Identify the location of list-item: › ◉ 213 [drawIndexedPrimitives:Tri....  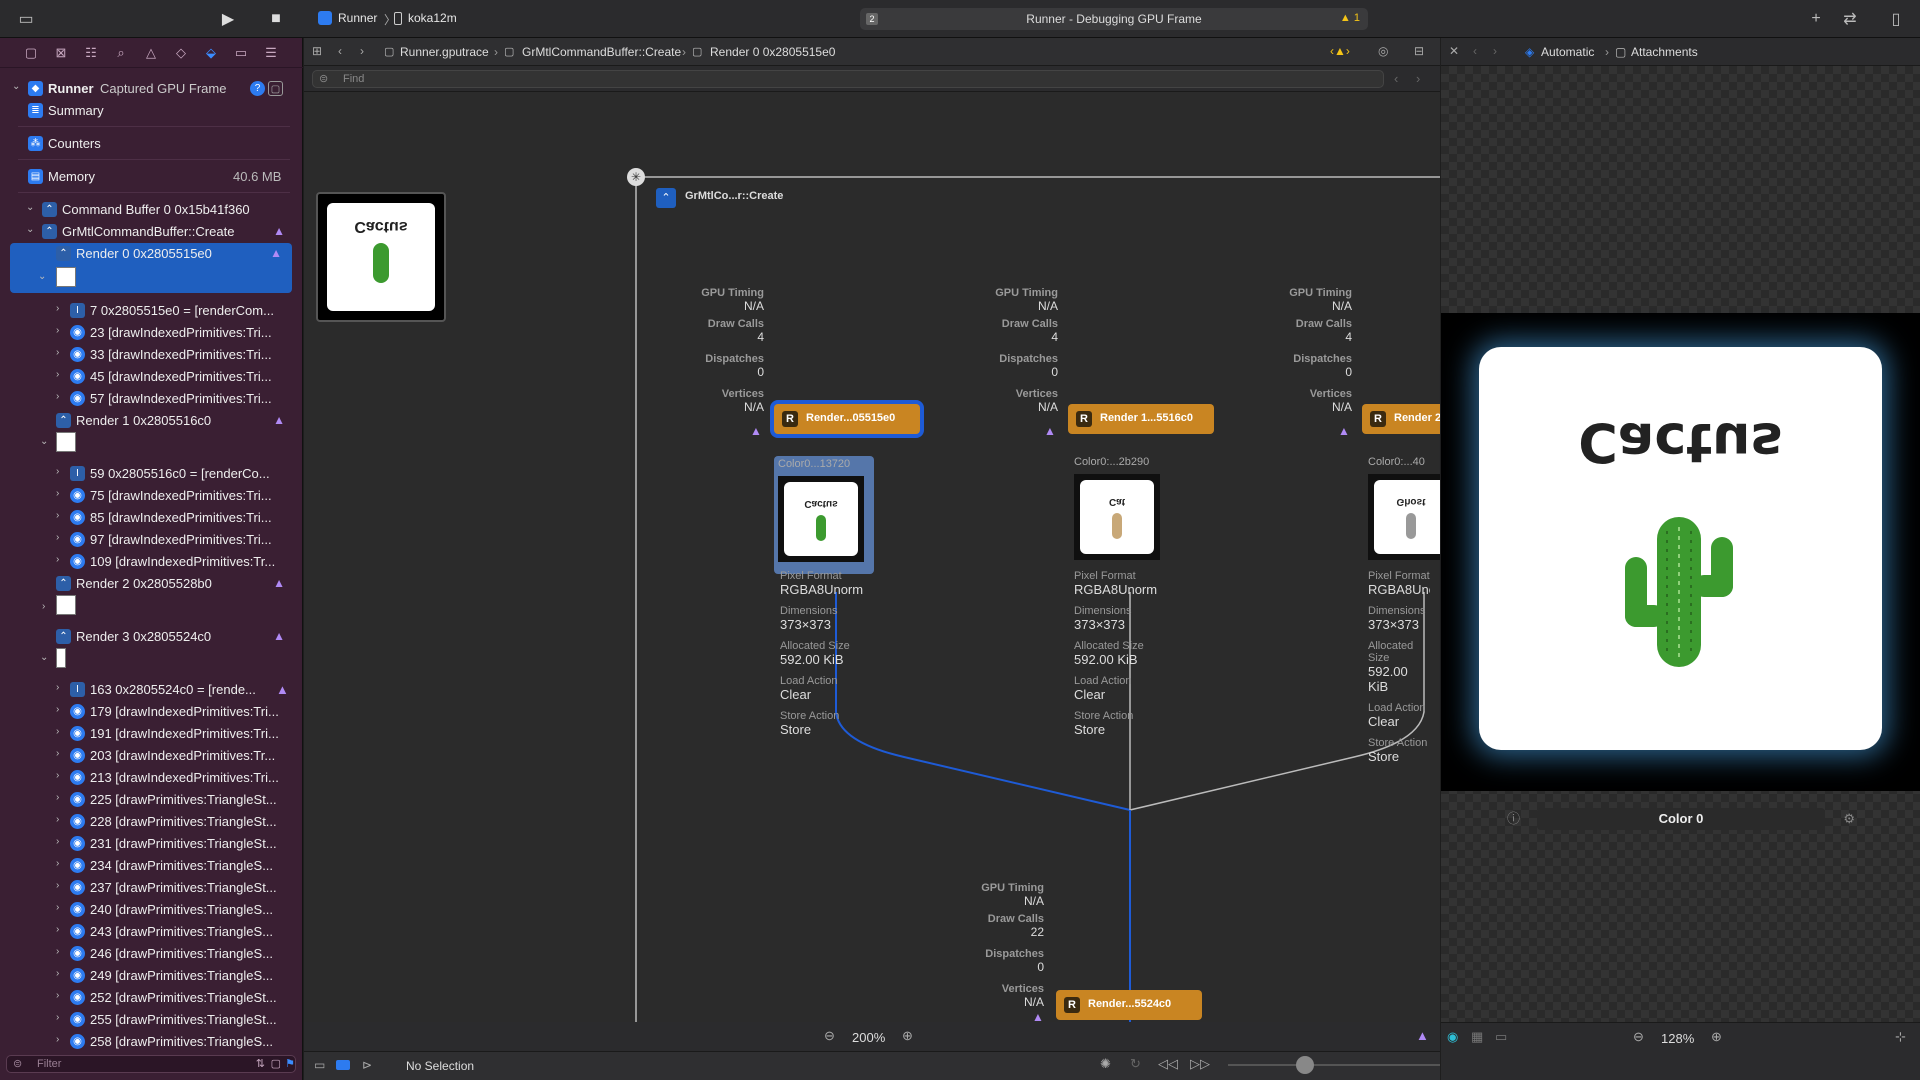
(151, 778).